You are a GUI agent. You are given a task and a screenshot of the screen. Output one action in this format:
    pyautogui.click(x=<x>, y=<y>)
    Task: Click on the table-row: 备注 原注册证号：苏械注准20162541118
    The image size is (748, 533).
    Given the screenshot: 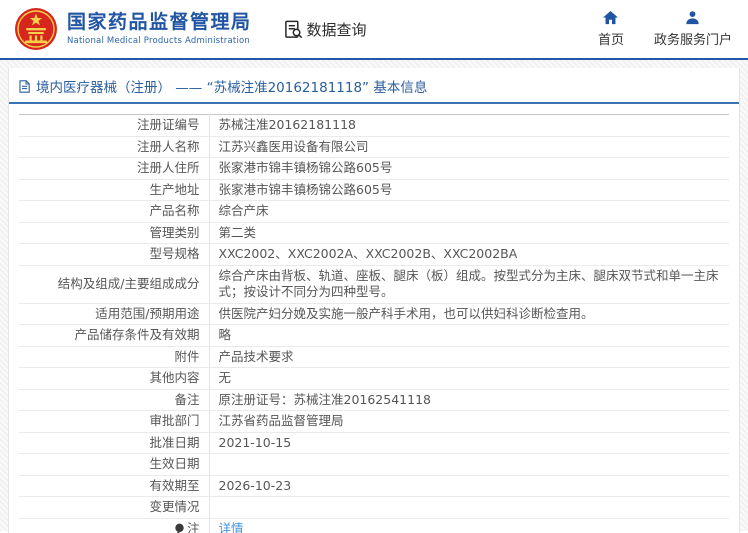 What is the action you would take?
    pyautogui.click(x=374, y=400)
    